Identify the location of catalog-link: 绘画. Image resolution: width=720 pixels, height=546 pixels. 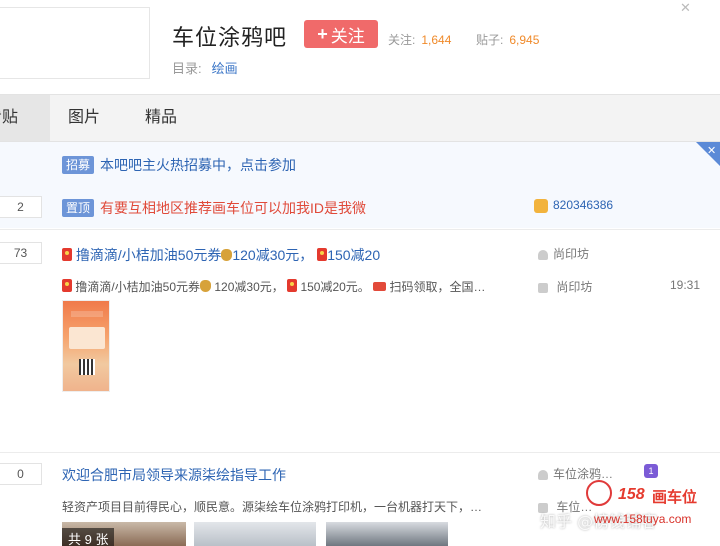
(225, 68).